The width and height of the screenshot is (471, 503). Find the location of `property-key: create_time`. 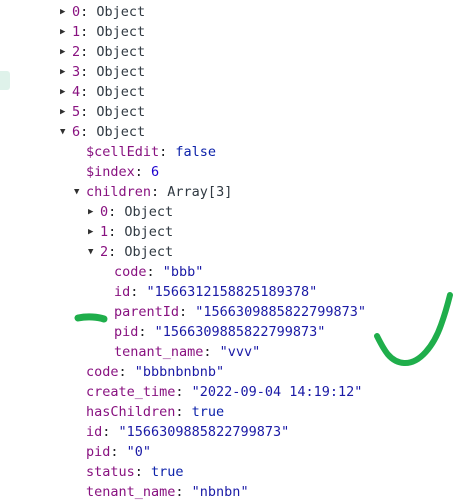

property-key: create_time is located at coordinates (131, 392).